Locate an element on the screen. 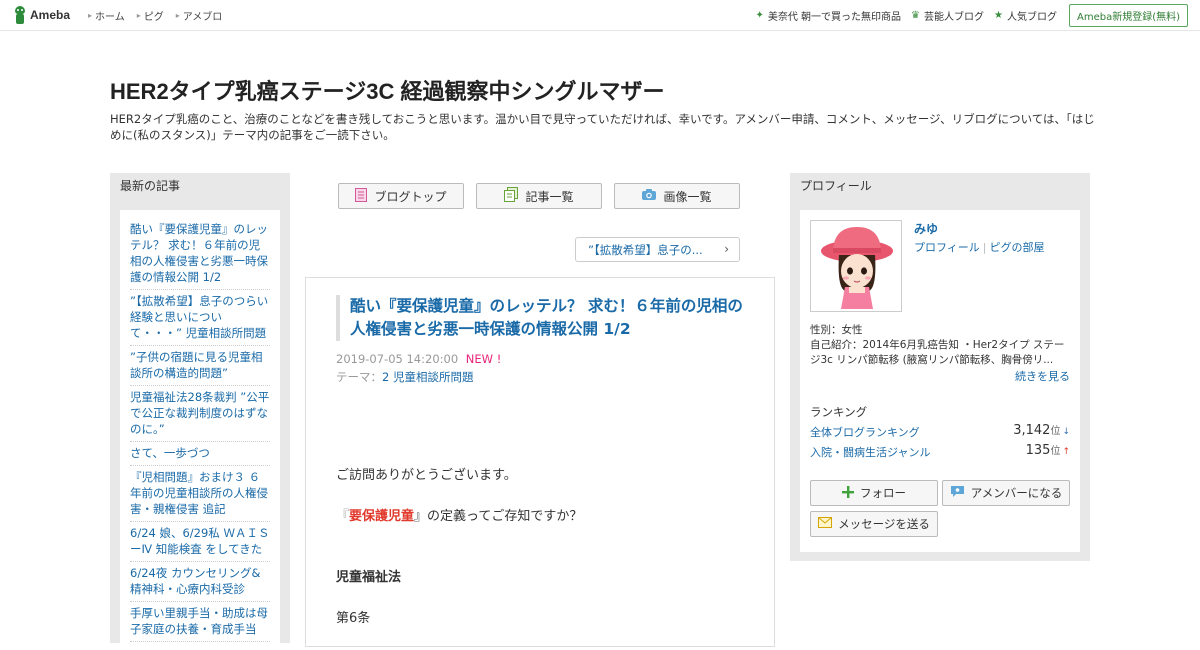 This screenshot has height=650, width=1200. list-icon is located at coordinates (511, 196).